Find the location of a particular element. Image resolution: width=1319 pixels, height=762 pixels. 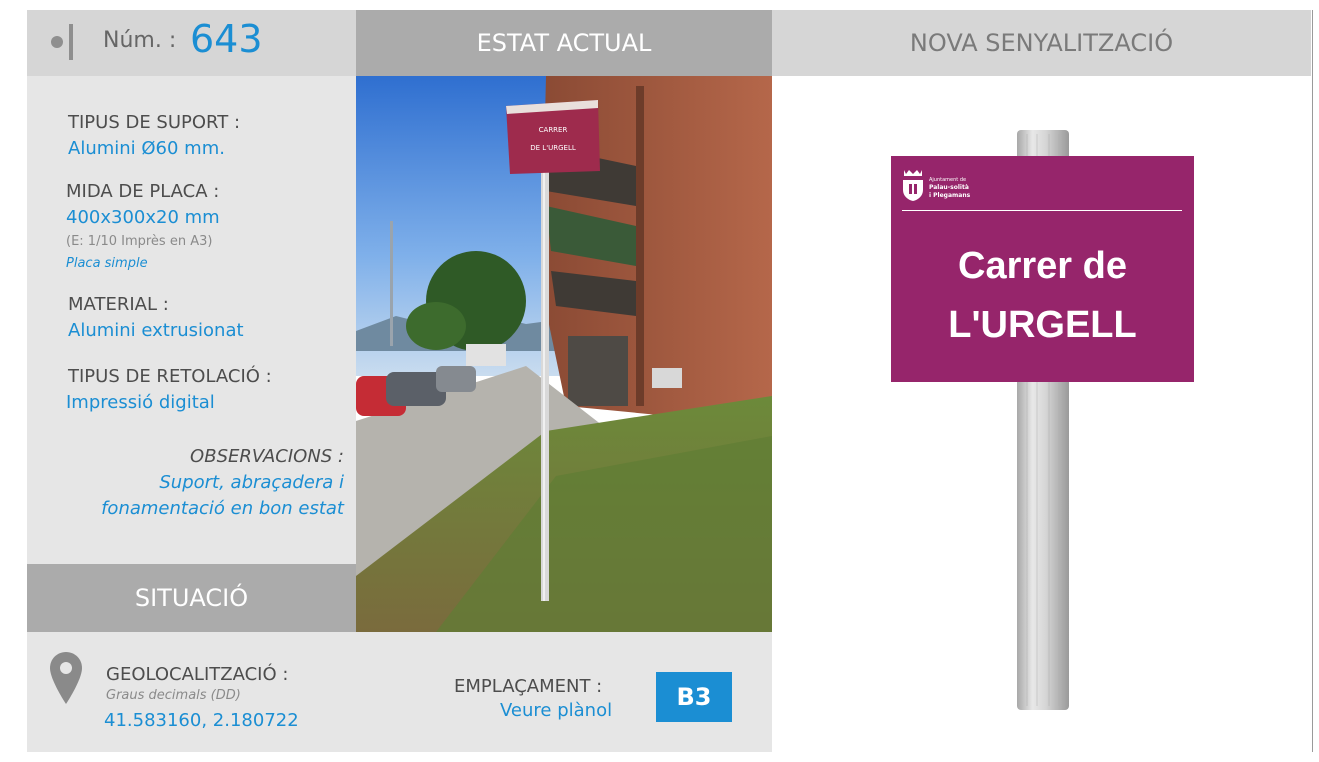

new-sign-title-line2: L'URGELL is located at coordinates (1042, 325).